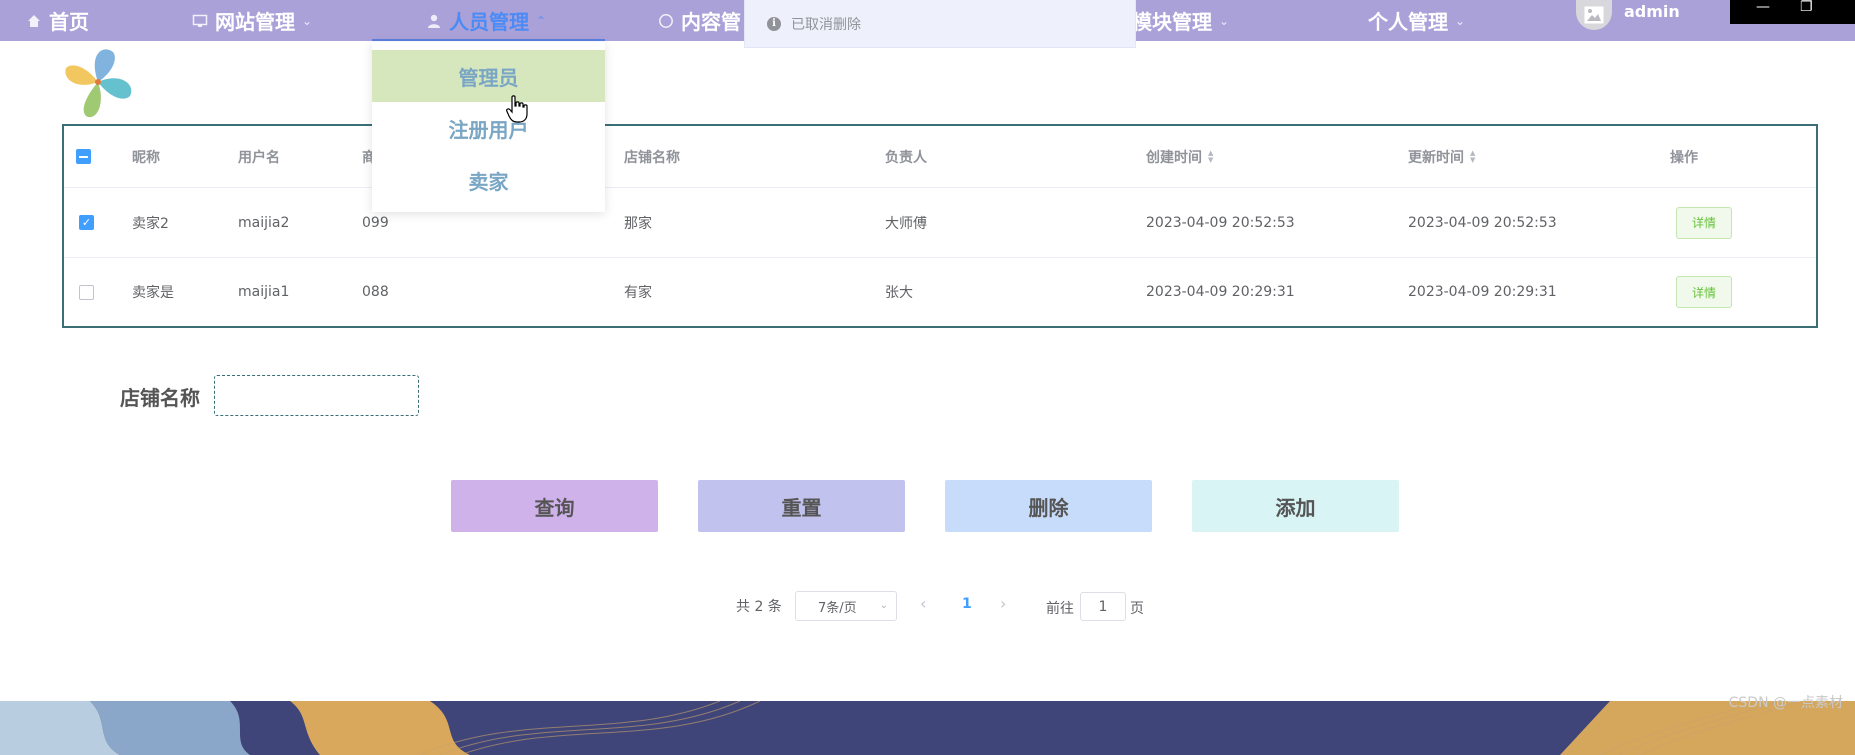 This screenshot has width=1855, height=755. What do you see at coordinates (1792, 12) in the screenshot?
I see `window-controls: — ❐` at bounding box center [1792, 12].